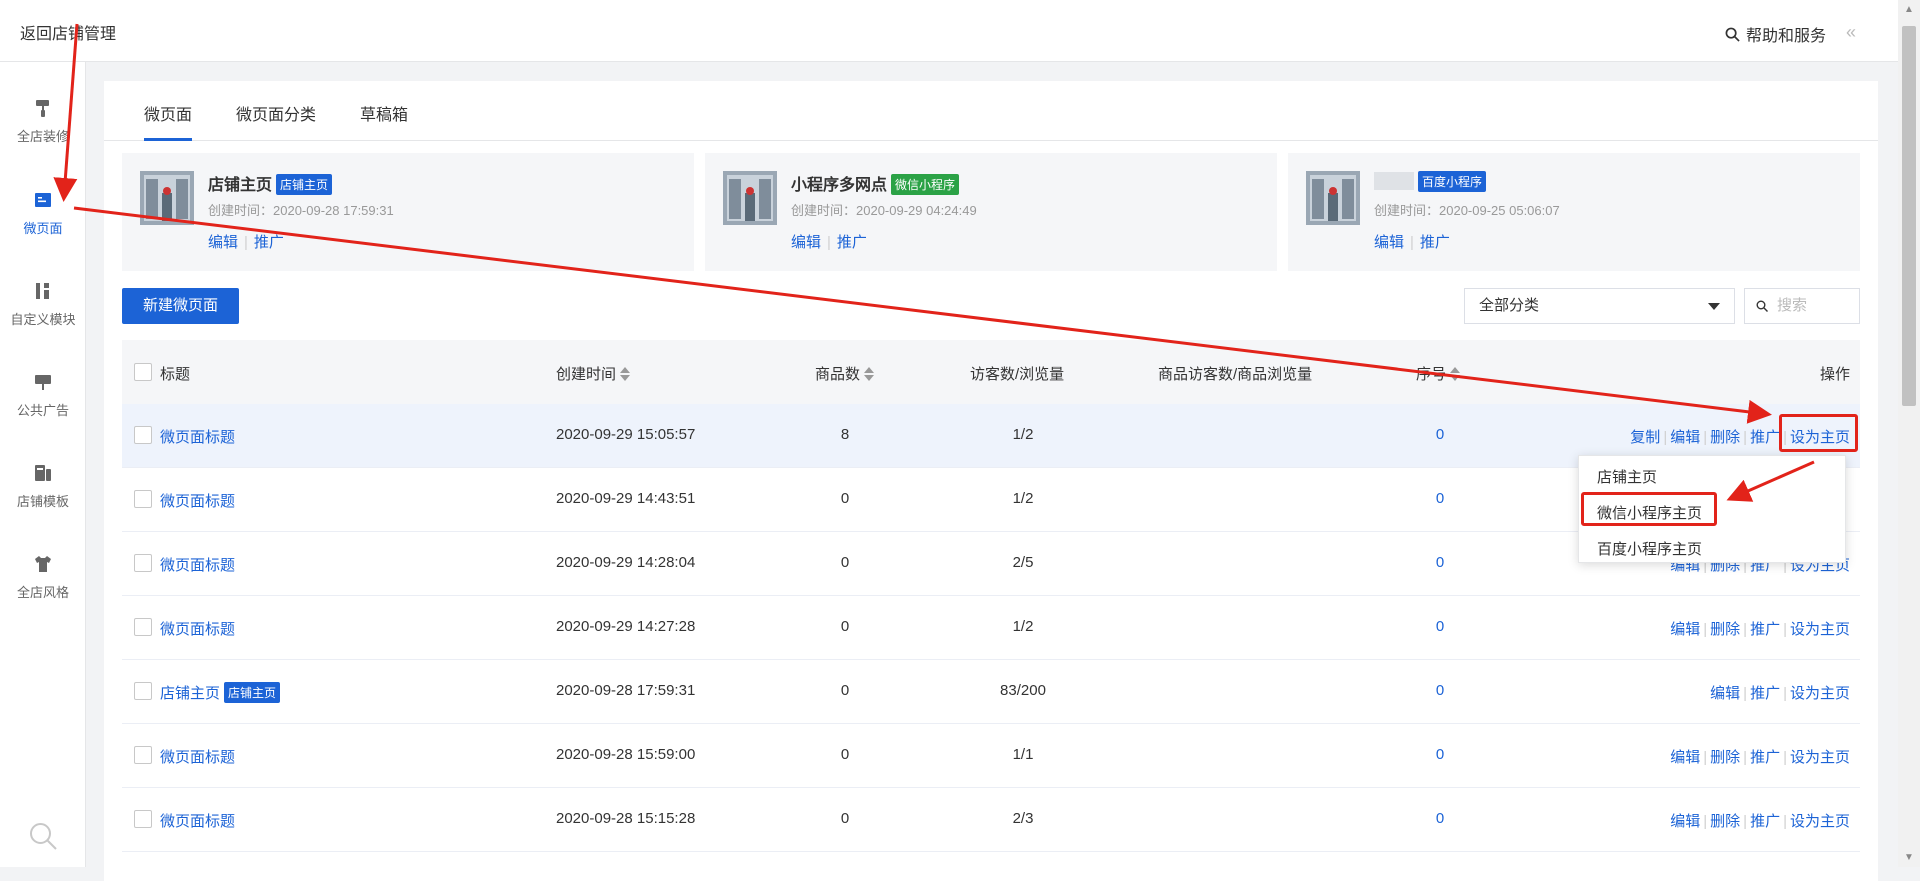 The image size is (1920, 881). Describe the element at coordinates (1909, 857) in the screenshot. I see `scroll-down-arrow-icon: ▼` at that location.